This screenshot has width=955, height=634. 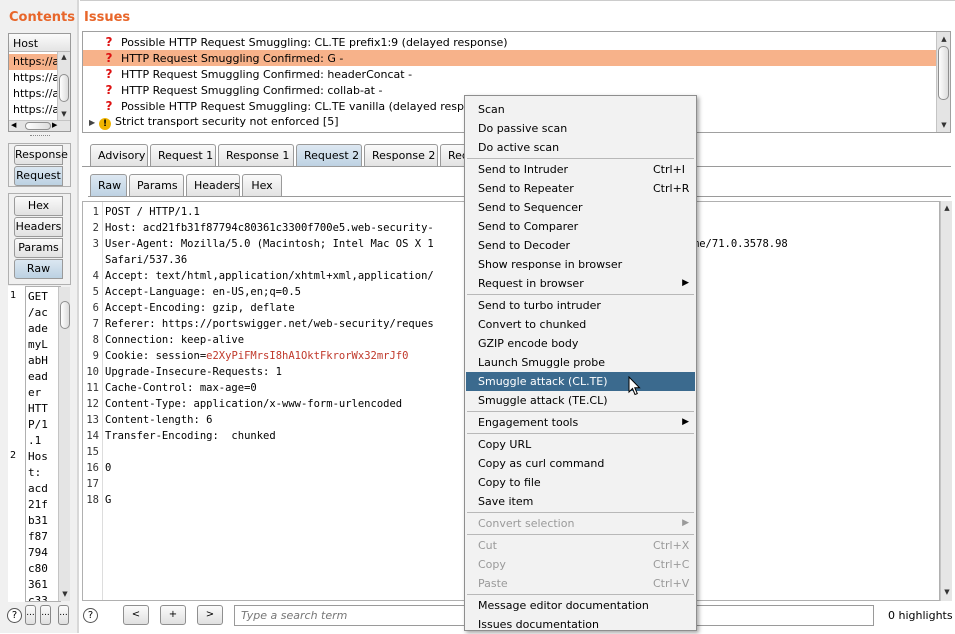 I want to click on tab-response-2: Response 2, so click(x=401, y=155).